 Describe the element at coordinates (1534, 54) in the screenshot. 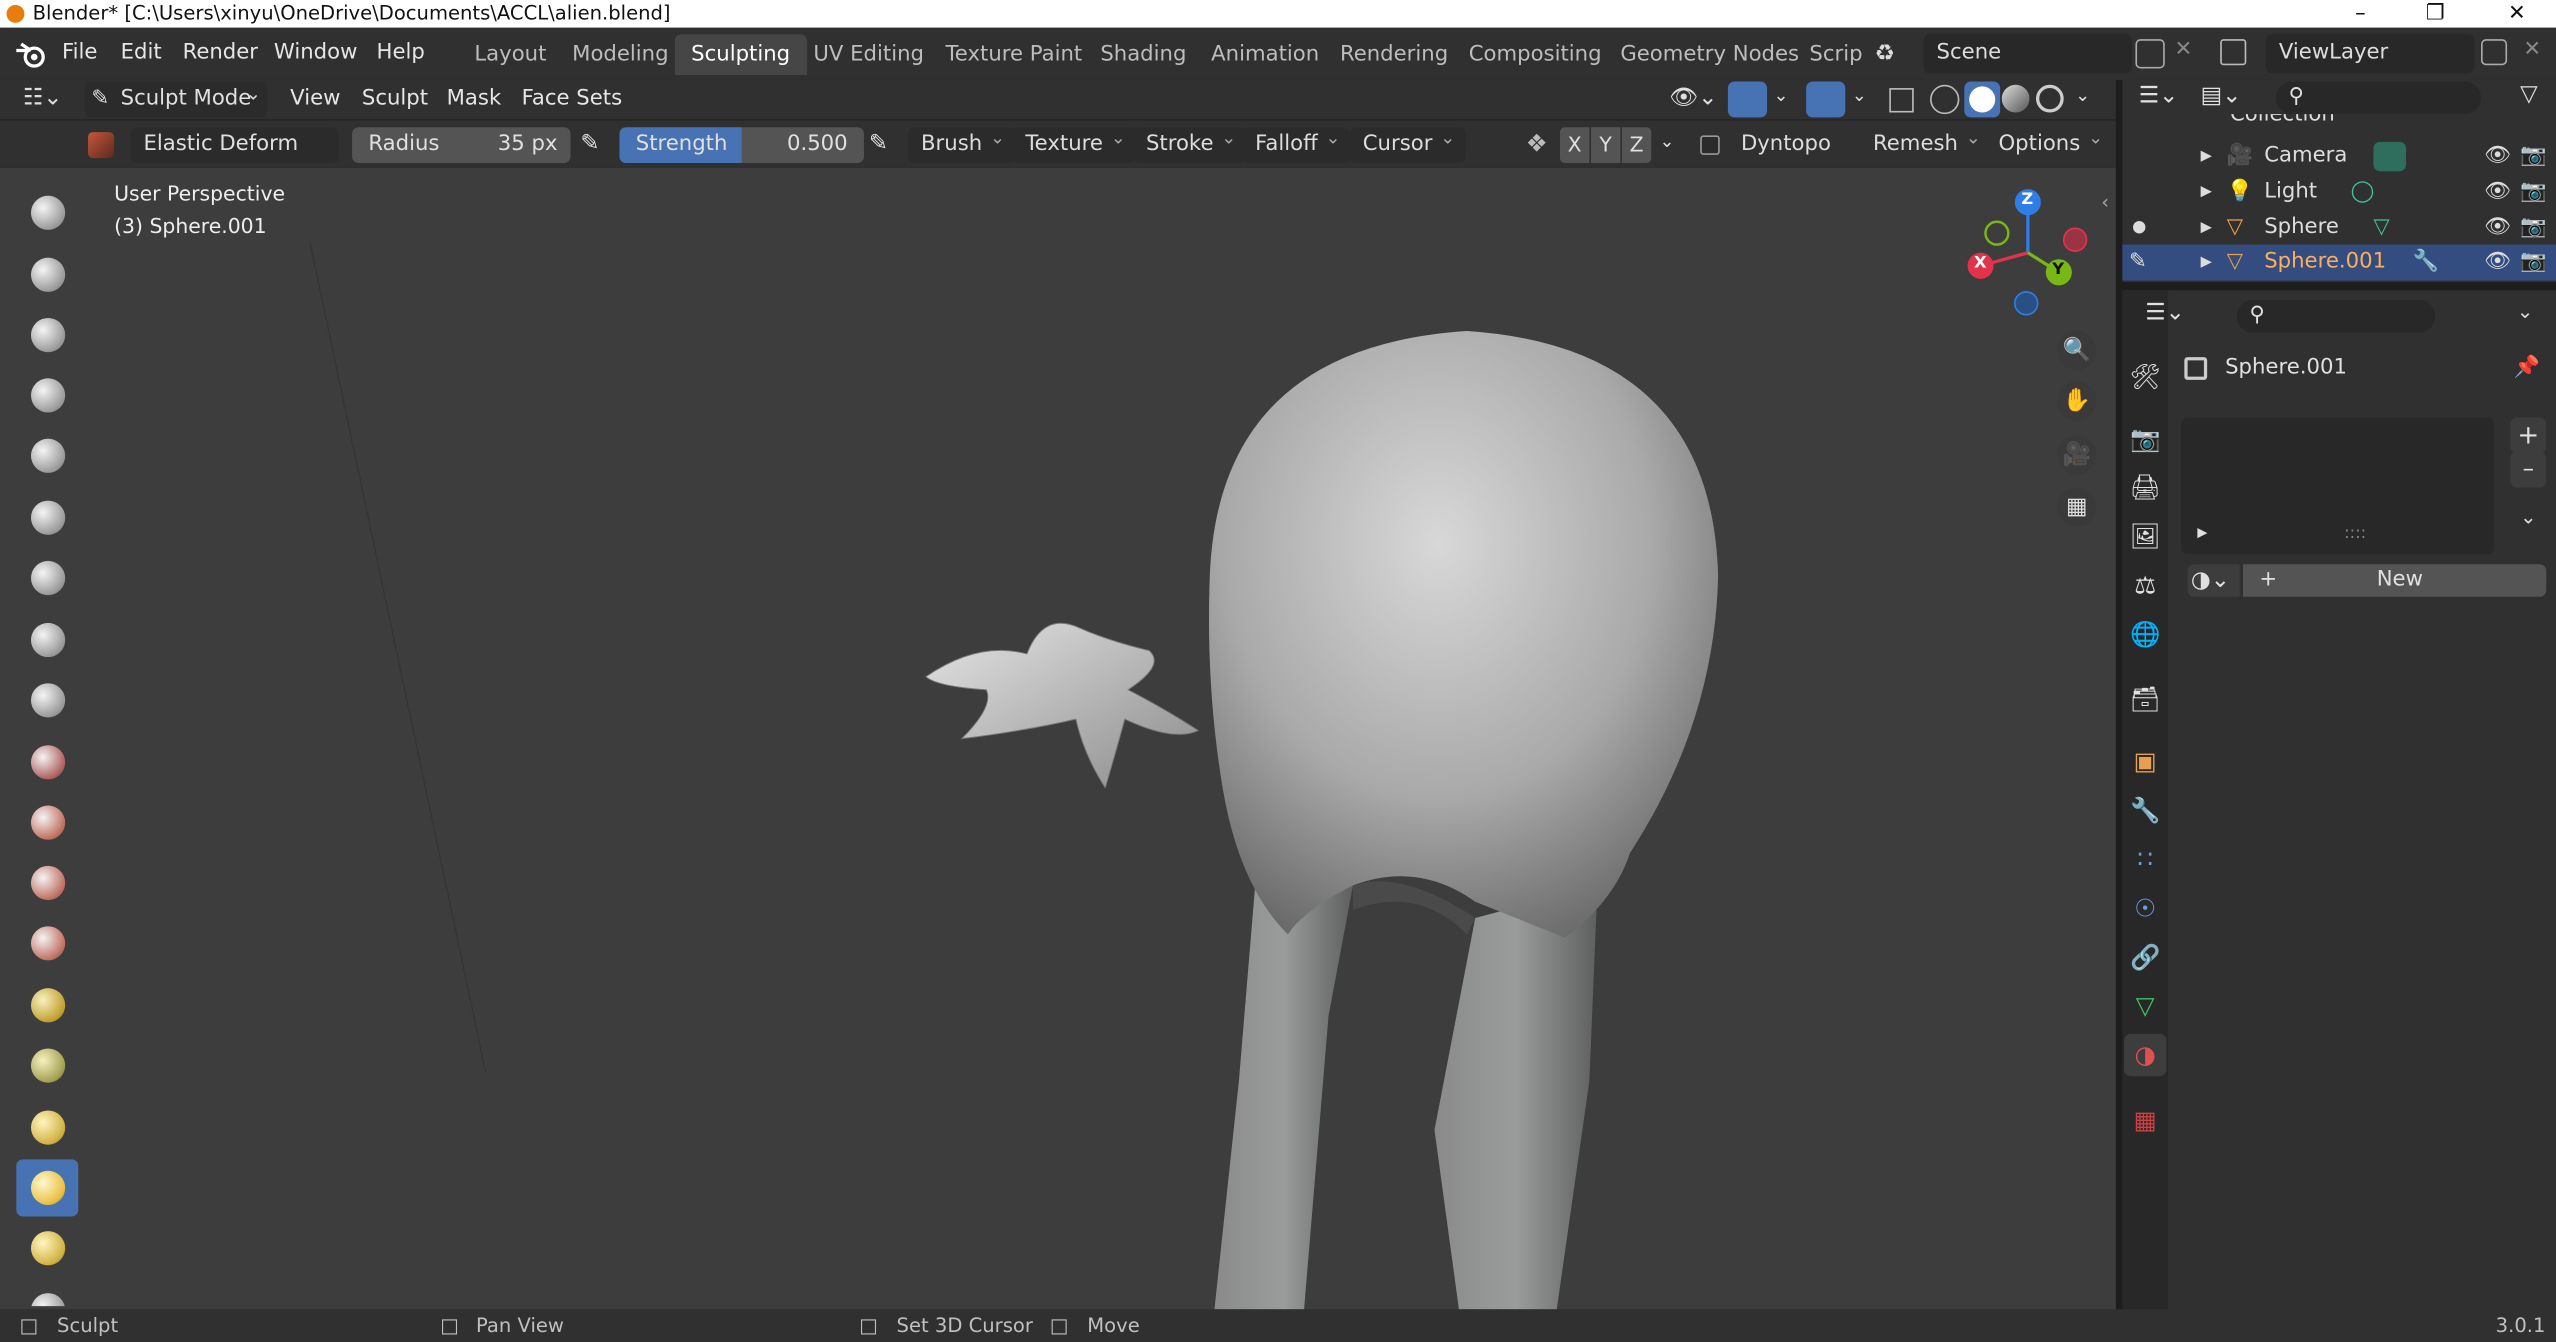

I see `tab-compositing: Compositing` at that location.